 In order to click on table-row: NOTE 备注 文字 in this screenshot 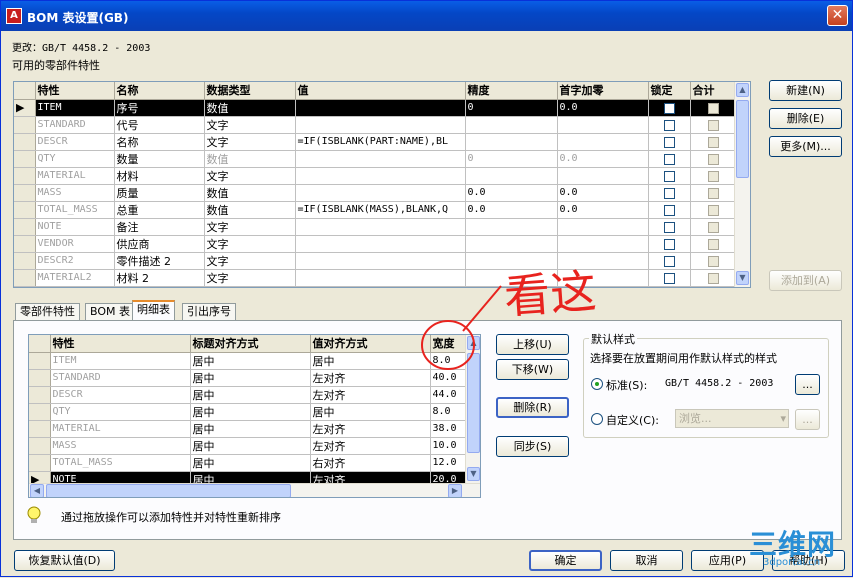, I will do `click(375, 227)`.